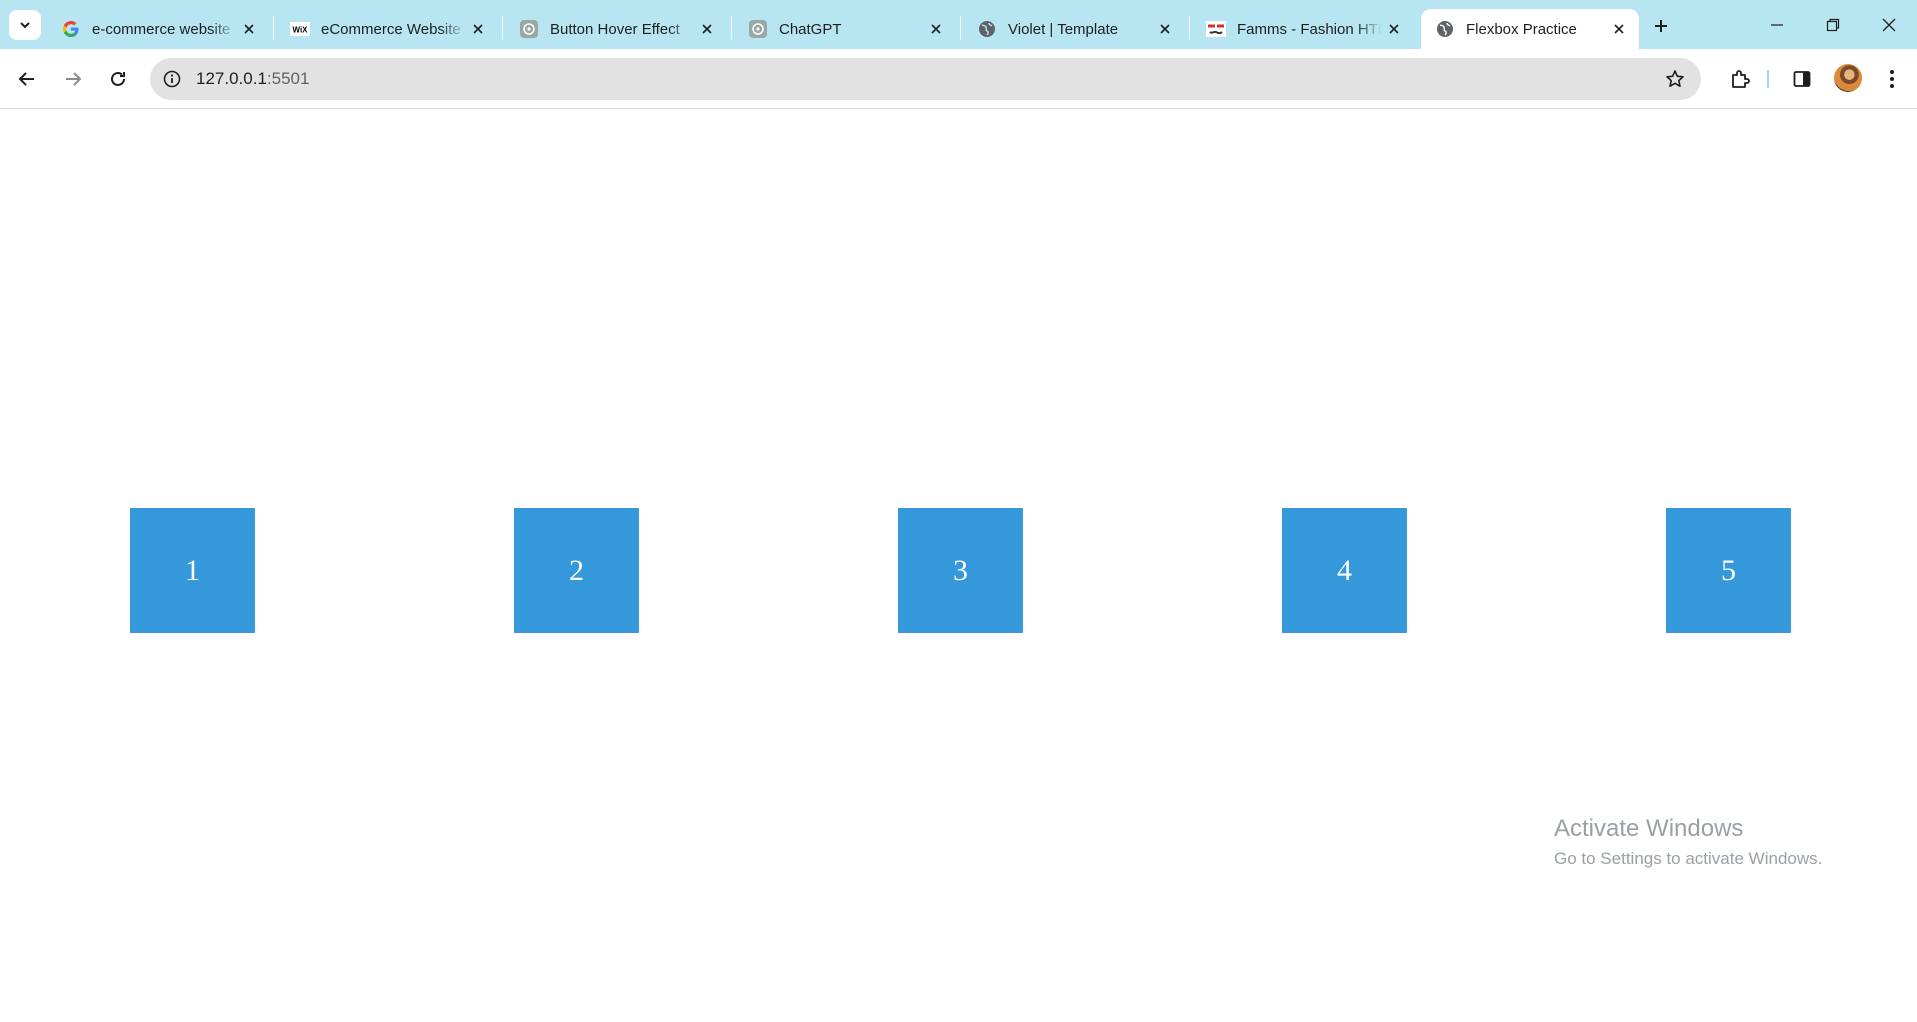 This screenshot has width=1917, height=1022. I want to click on tab-ecommerce-website-wix: WiX eCommerce Website, so click(387, 29).